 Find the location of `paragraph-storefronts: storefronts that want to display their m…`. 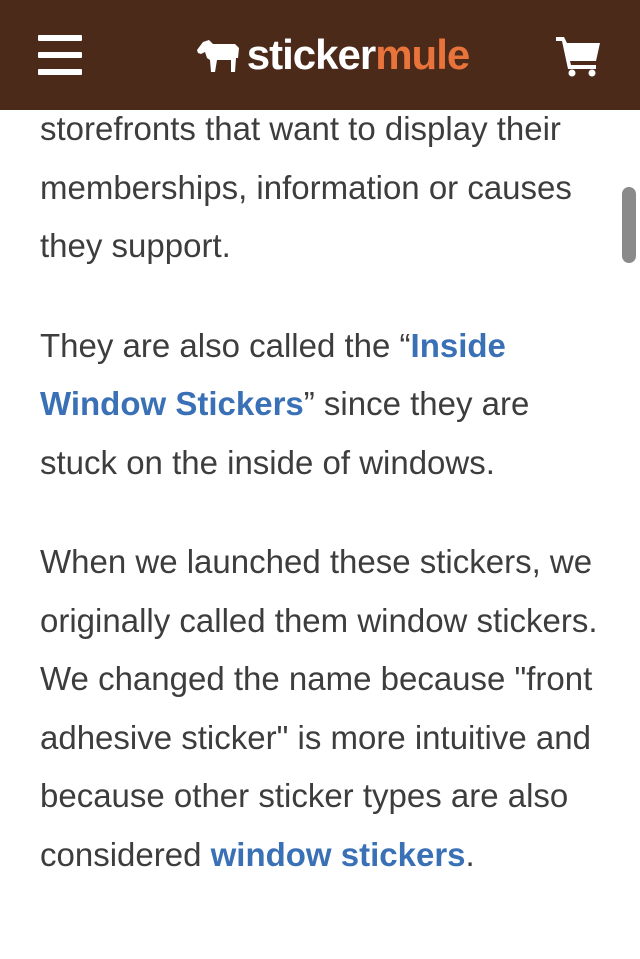

paragraph-storefronts: storefronts that want to display their m… is located at coordinates (306, 187).